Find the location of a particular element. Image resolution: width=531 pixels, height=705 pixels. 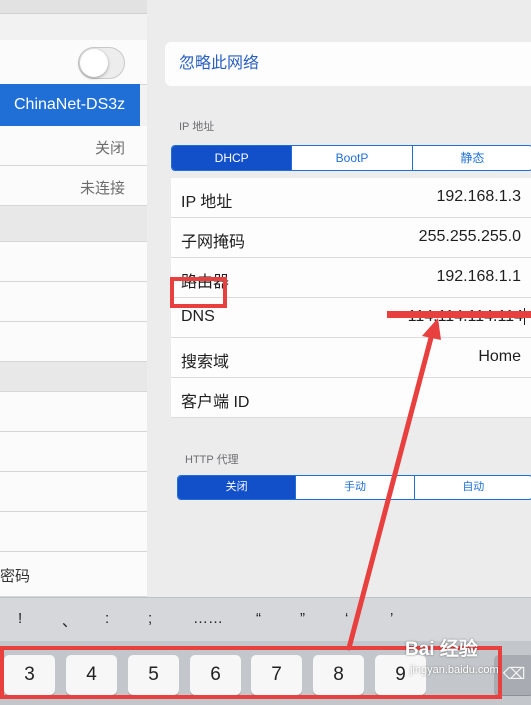

watermark-brand: Bai 经验 is located at coordinates (441, 649).